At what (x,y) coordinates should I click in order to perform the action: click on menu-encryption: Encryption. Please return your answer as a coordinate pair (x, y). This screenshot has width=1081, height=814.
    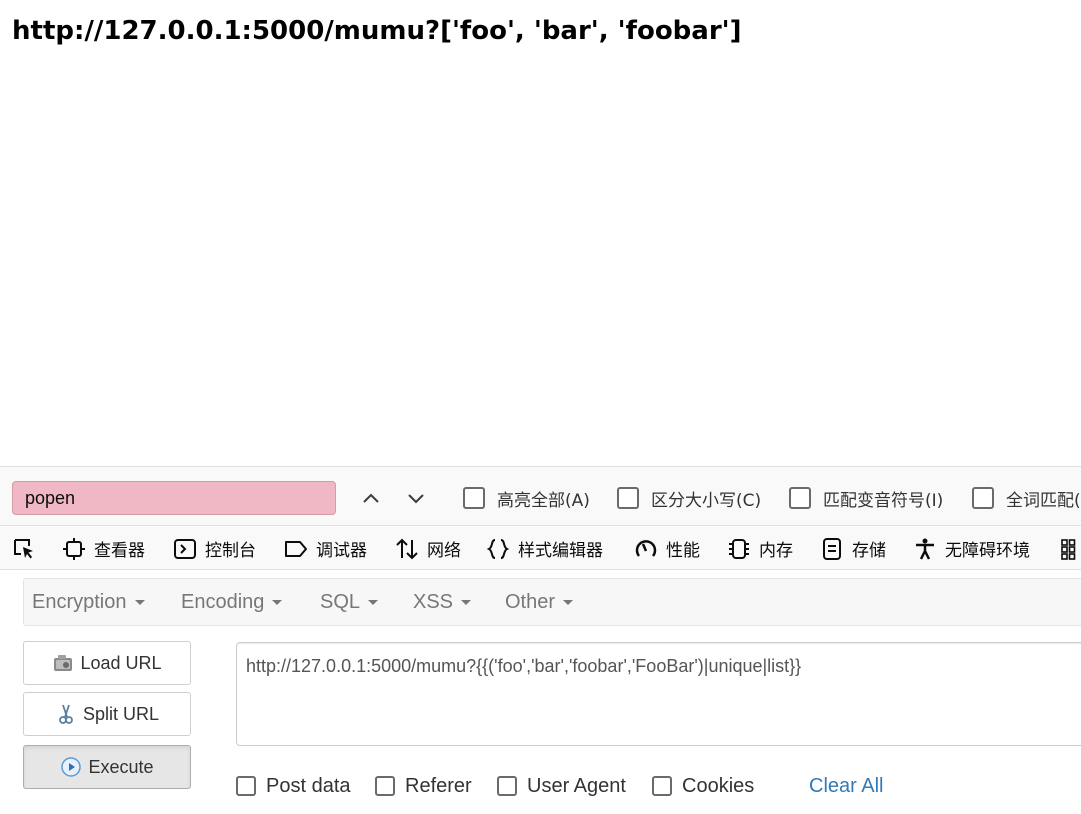
    Looking at the image, I should click on (88, 602).